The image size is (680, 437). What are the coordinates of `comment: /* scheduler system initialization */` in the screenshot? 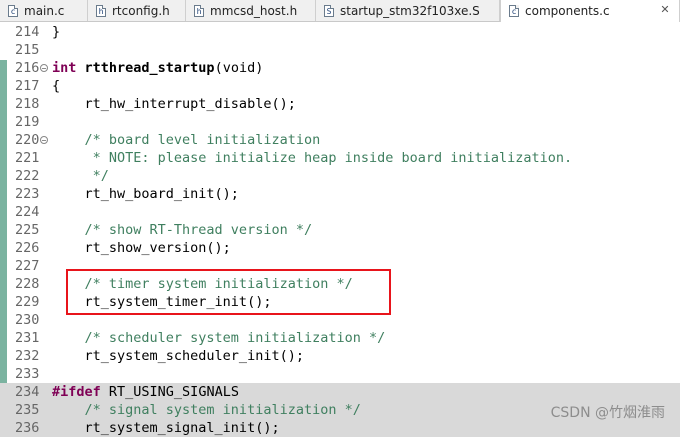 It's located at (219, 338).